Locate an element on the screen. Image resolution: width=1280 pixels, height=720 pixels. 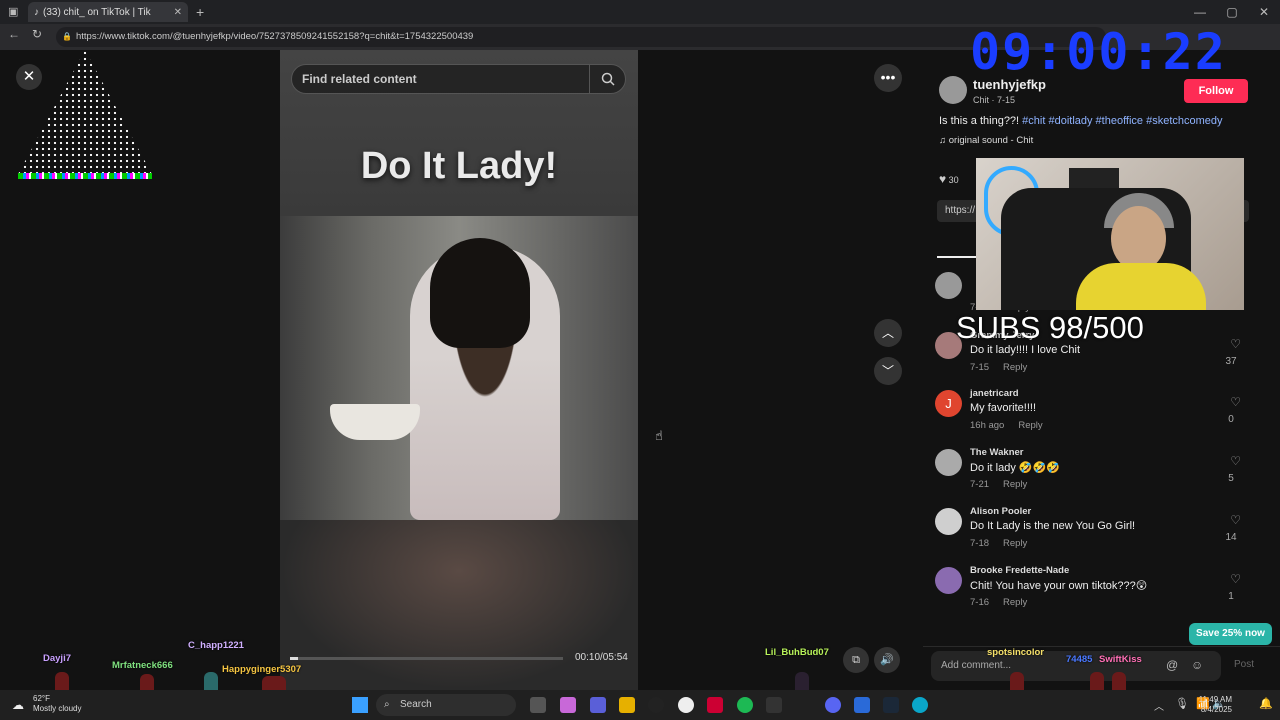
comment-meta: 7-15 Reply is located at coordinates (998, 367).